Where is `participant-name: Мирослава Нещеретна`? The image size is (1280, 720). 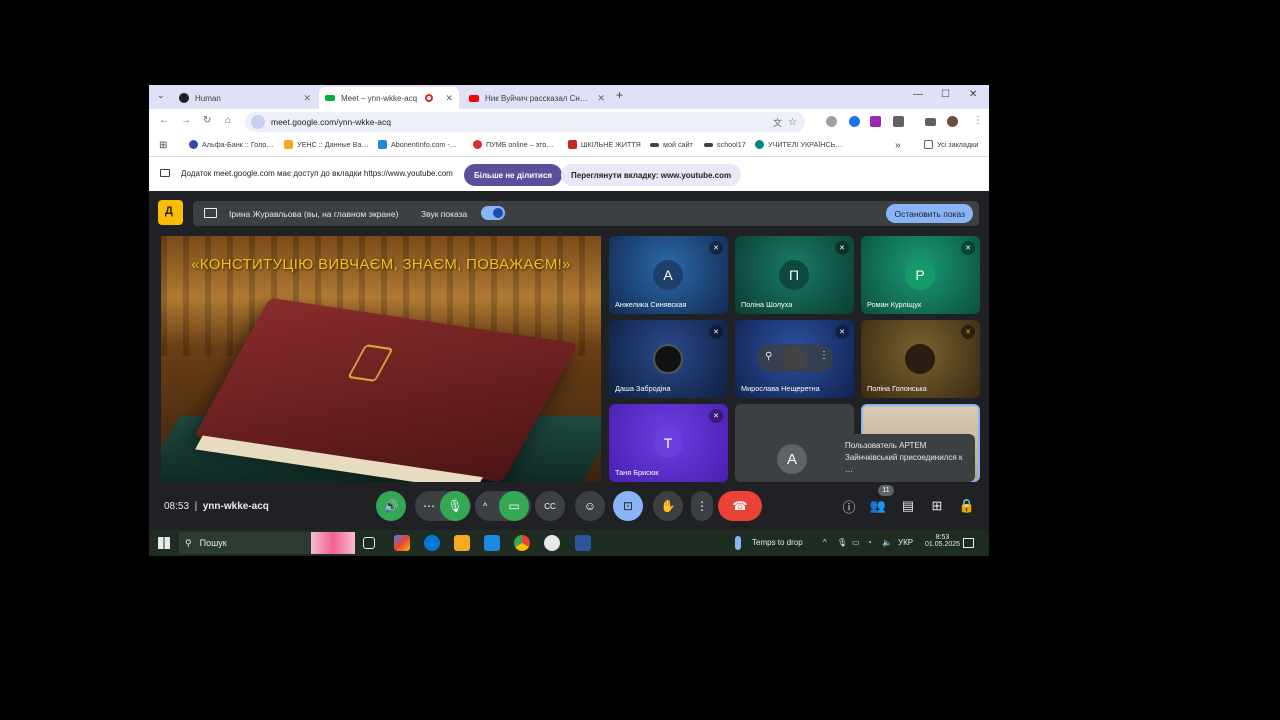 participant-name: Мирослава Нещеретна is located at coordinates (780, 388).